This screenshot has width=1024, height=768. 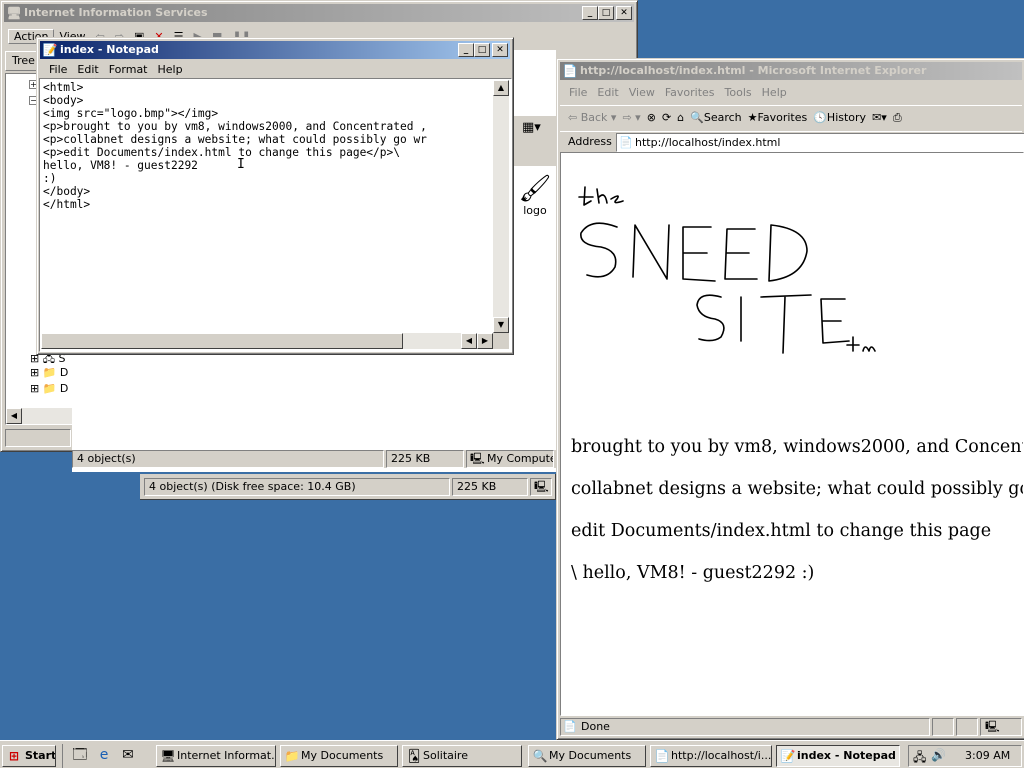 What do you see at coordinates (919, 758) in the screenshot?
I see `network-icon: 🖧` at bounding box center [919, 758].